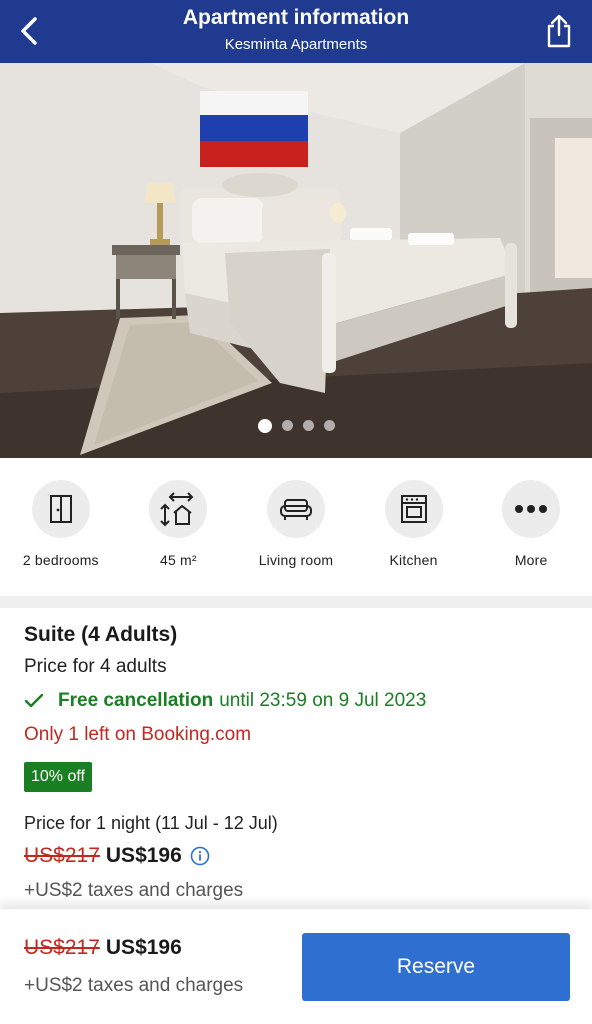  Describe the element at coordinates (296, 425) in the screenshot. I see `gallery-indicator` at that location.